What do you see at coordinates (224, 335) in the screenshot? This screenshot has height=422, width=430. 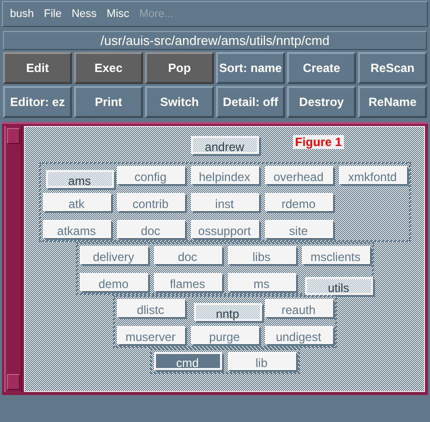 I see `directory-node: purge` at bounding box center [224, 335].